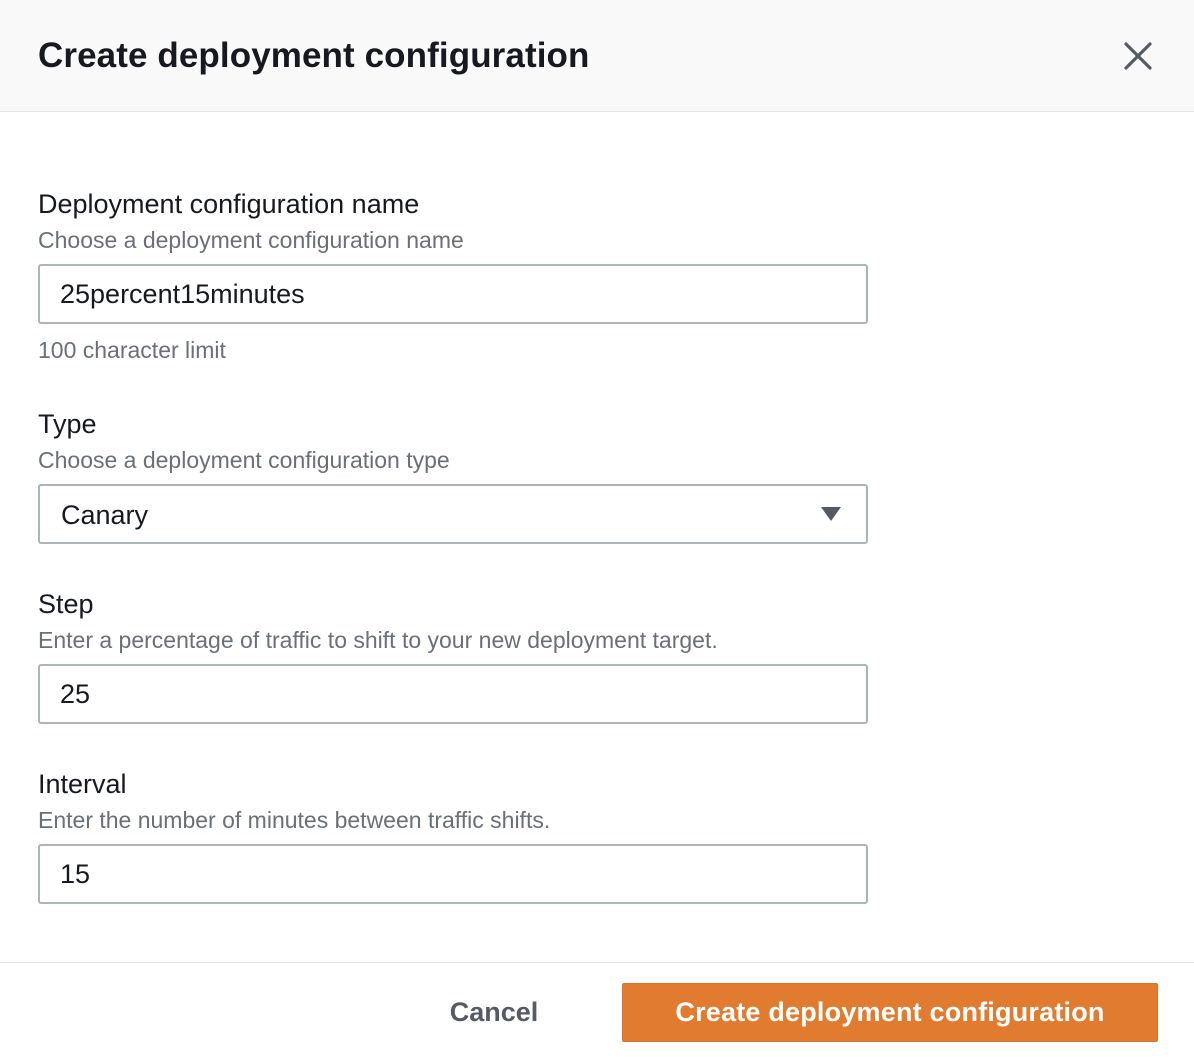 Image resolution: width=1194 pixels, height=1062 pixels. I want to click on type-select-value: Canary, so click(105, 515).